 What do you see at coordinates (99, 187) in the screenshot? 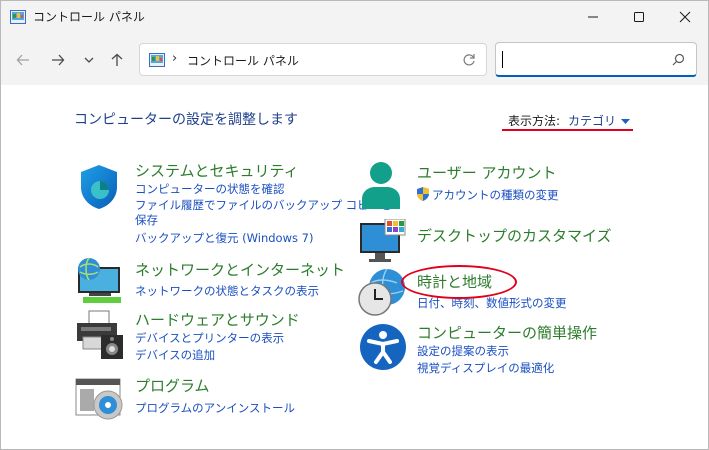
I see `shield-icon` at bounding box center [99, 187].